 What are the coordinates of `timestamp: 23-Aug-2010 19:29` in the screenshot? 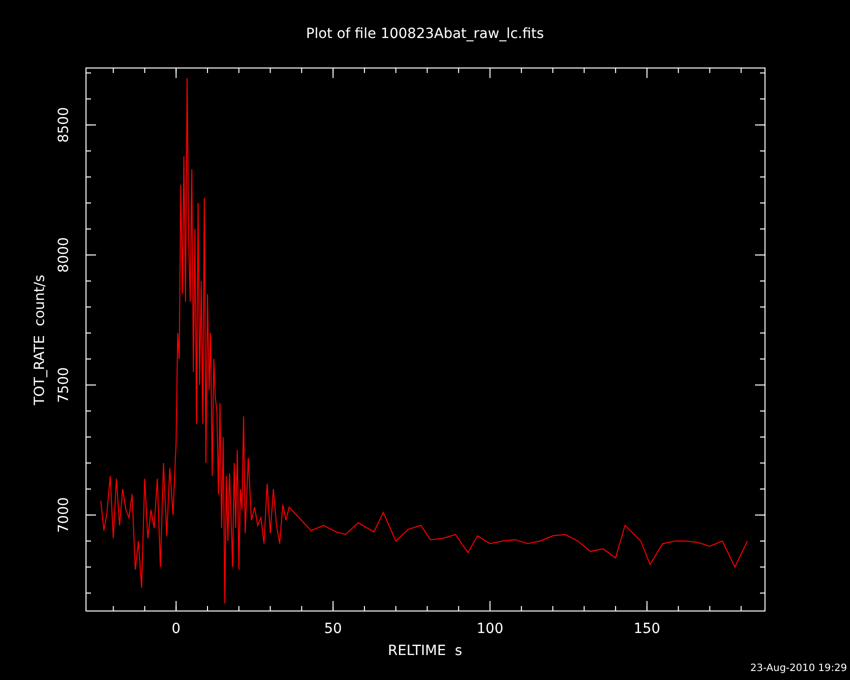 It's located at (798, 668).